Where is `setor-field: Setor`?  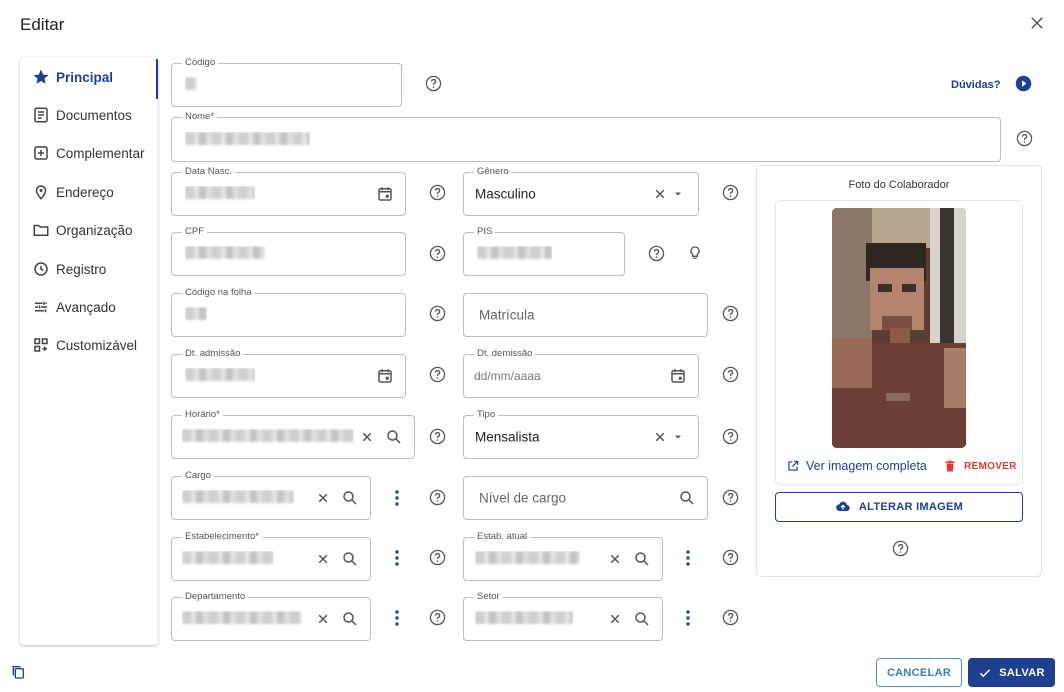 setor-field: Setor is located at coordinates (563, 616).